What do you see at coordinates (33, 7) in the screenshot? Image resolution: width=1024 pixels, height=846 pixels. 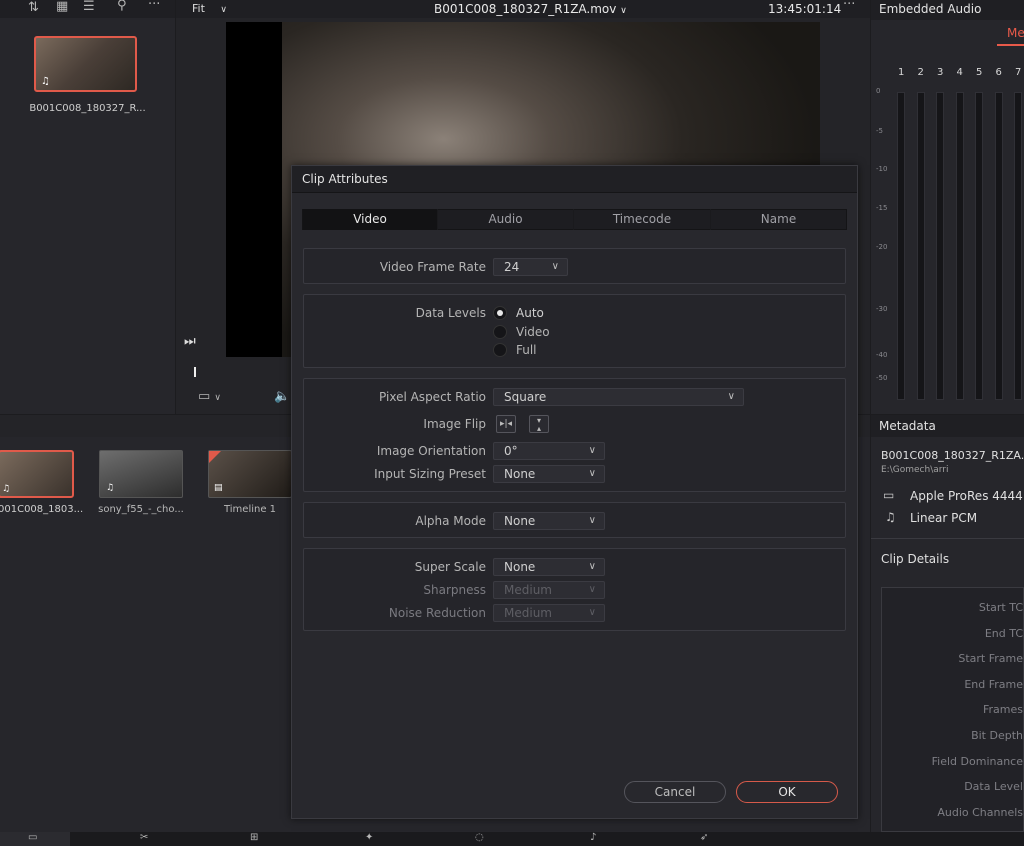 I see `sort-icon: ⇅` at bounding box center [33, 7].